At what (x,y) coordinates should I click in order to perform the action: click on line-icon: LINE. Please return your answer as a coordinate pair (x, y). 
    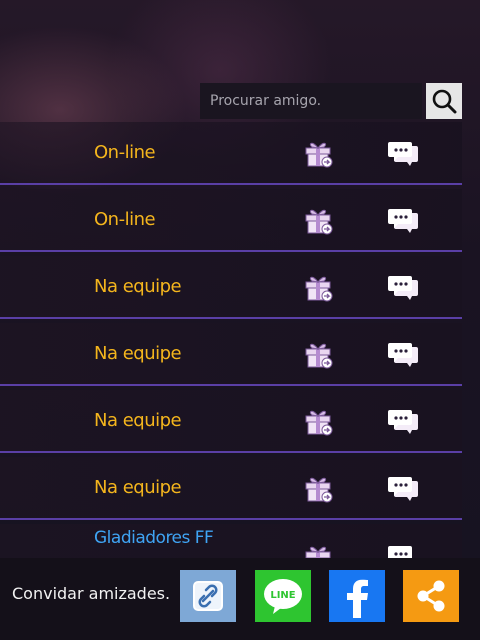
    Looking at the image, I should click on (283, 596).